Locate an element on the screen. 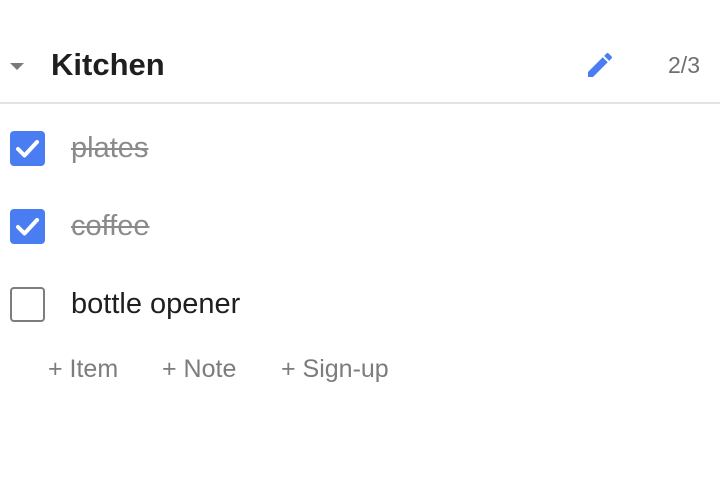 The height and width of the screenshot is (480, 720). add-note-button: + Note is located at coordinates (199, 369).